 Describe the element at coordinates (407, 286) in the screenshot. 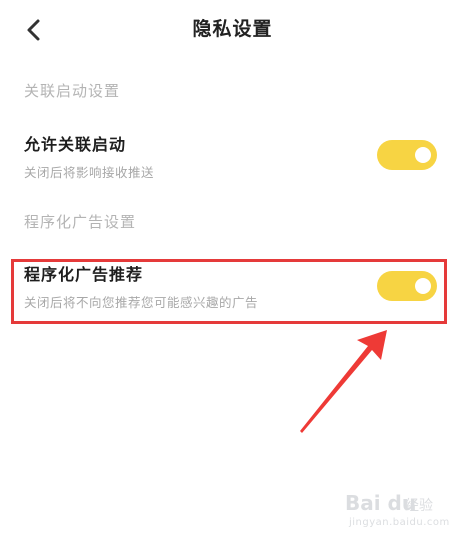

I see `programmatic-ad-toggle` at that location.